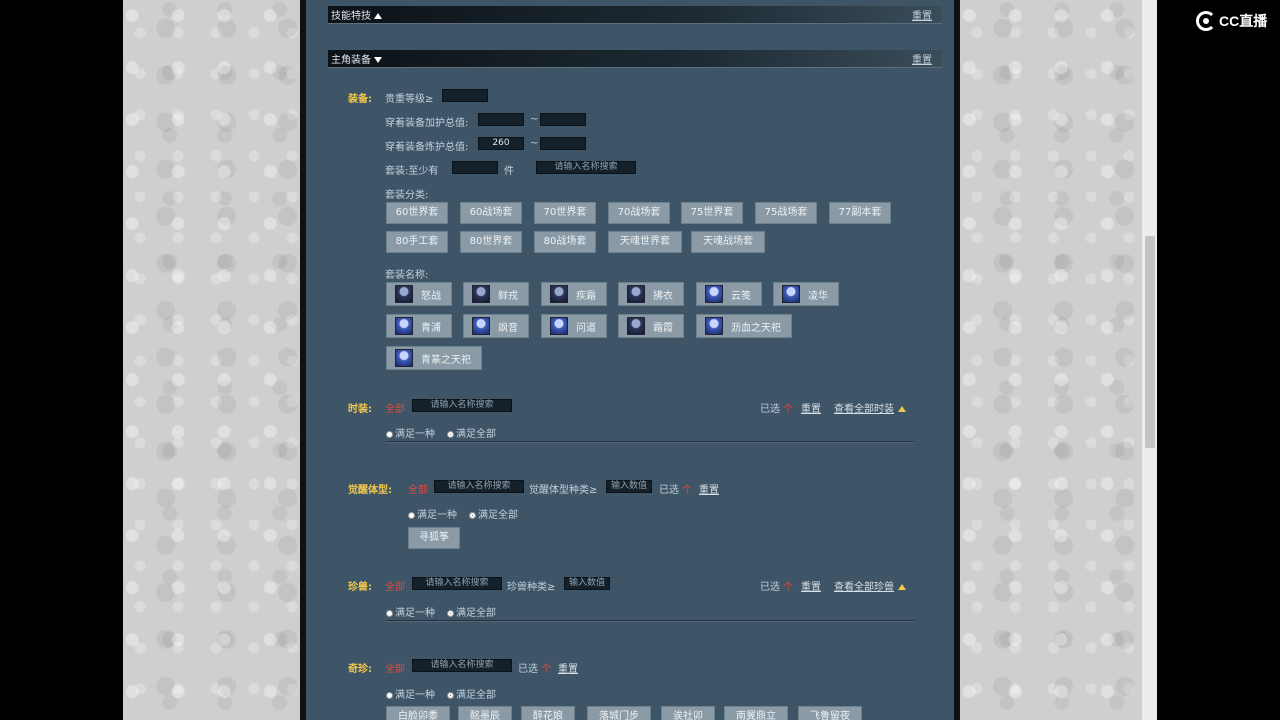  I want to click on awaken-all-link: 全部, so click(418, 488).